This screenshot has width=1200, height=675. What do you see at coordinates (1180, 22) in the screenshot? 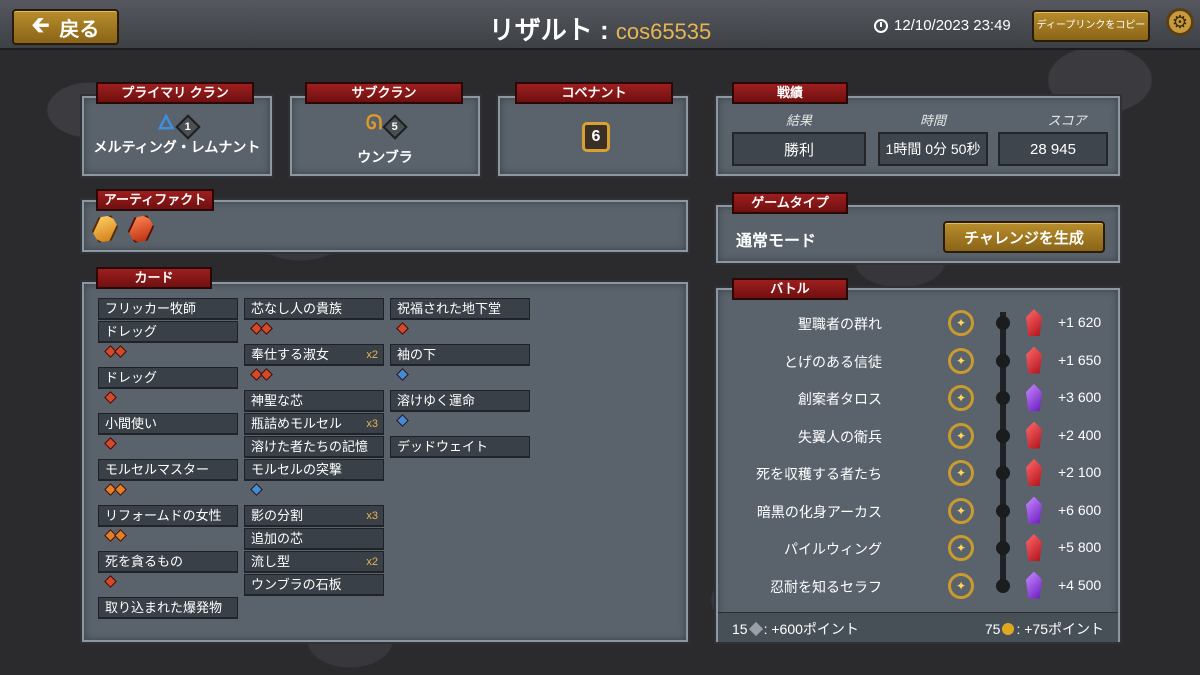
I see `gear-icon: ⚙` at bounding box center [1180, 22].